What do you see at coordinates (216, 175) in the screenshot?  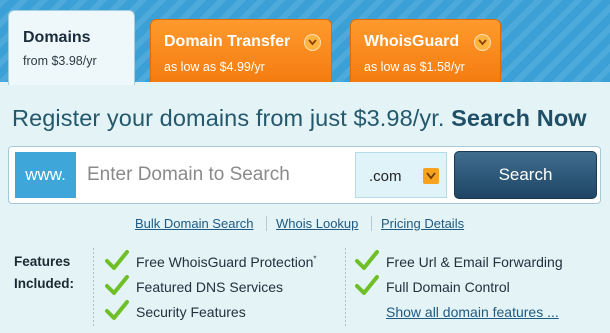 I see `domain-search-input` at bounding box center [216, 175].